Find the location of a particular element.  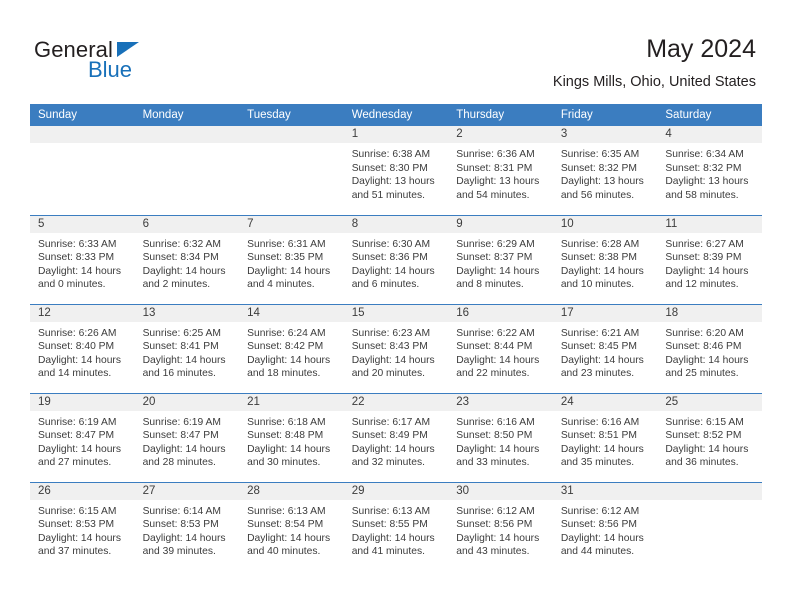

day-number: 13 is located at coordinates (187, 313).